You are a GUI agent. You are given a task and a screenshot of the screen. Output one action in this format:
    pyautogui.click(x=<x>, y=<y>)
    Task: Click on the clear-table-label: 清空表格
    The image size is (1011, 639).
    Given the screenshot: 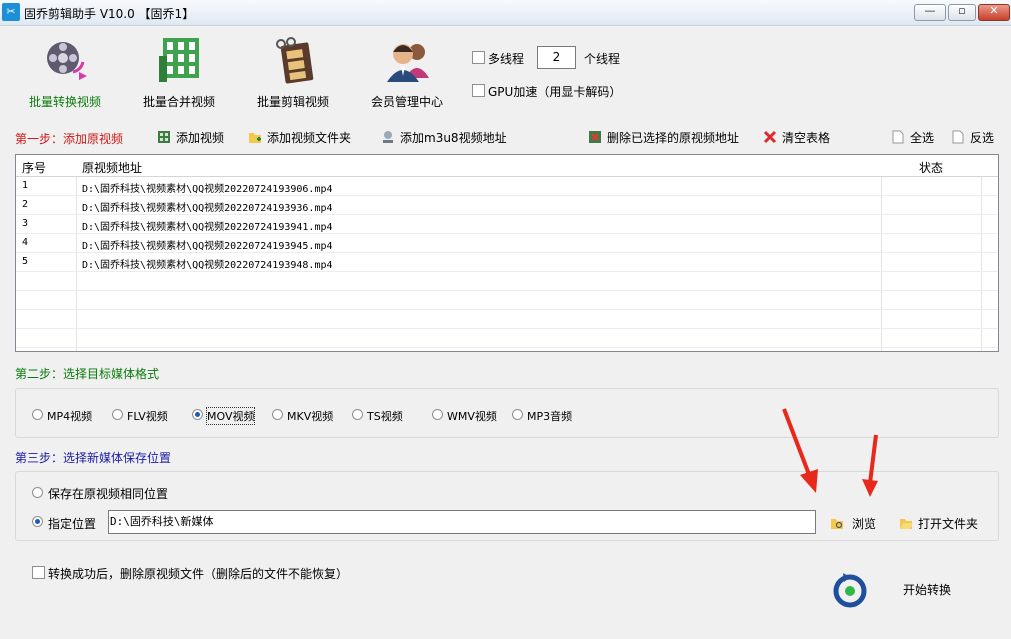 What is the action you would take?
    pyautogui.click(x=806, y=138)
    